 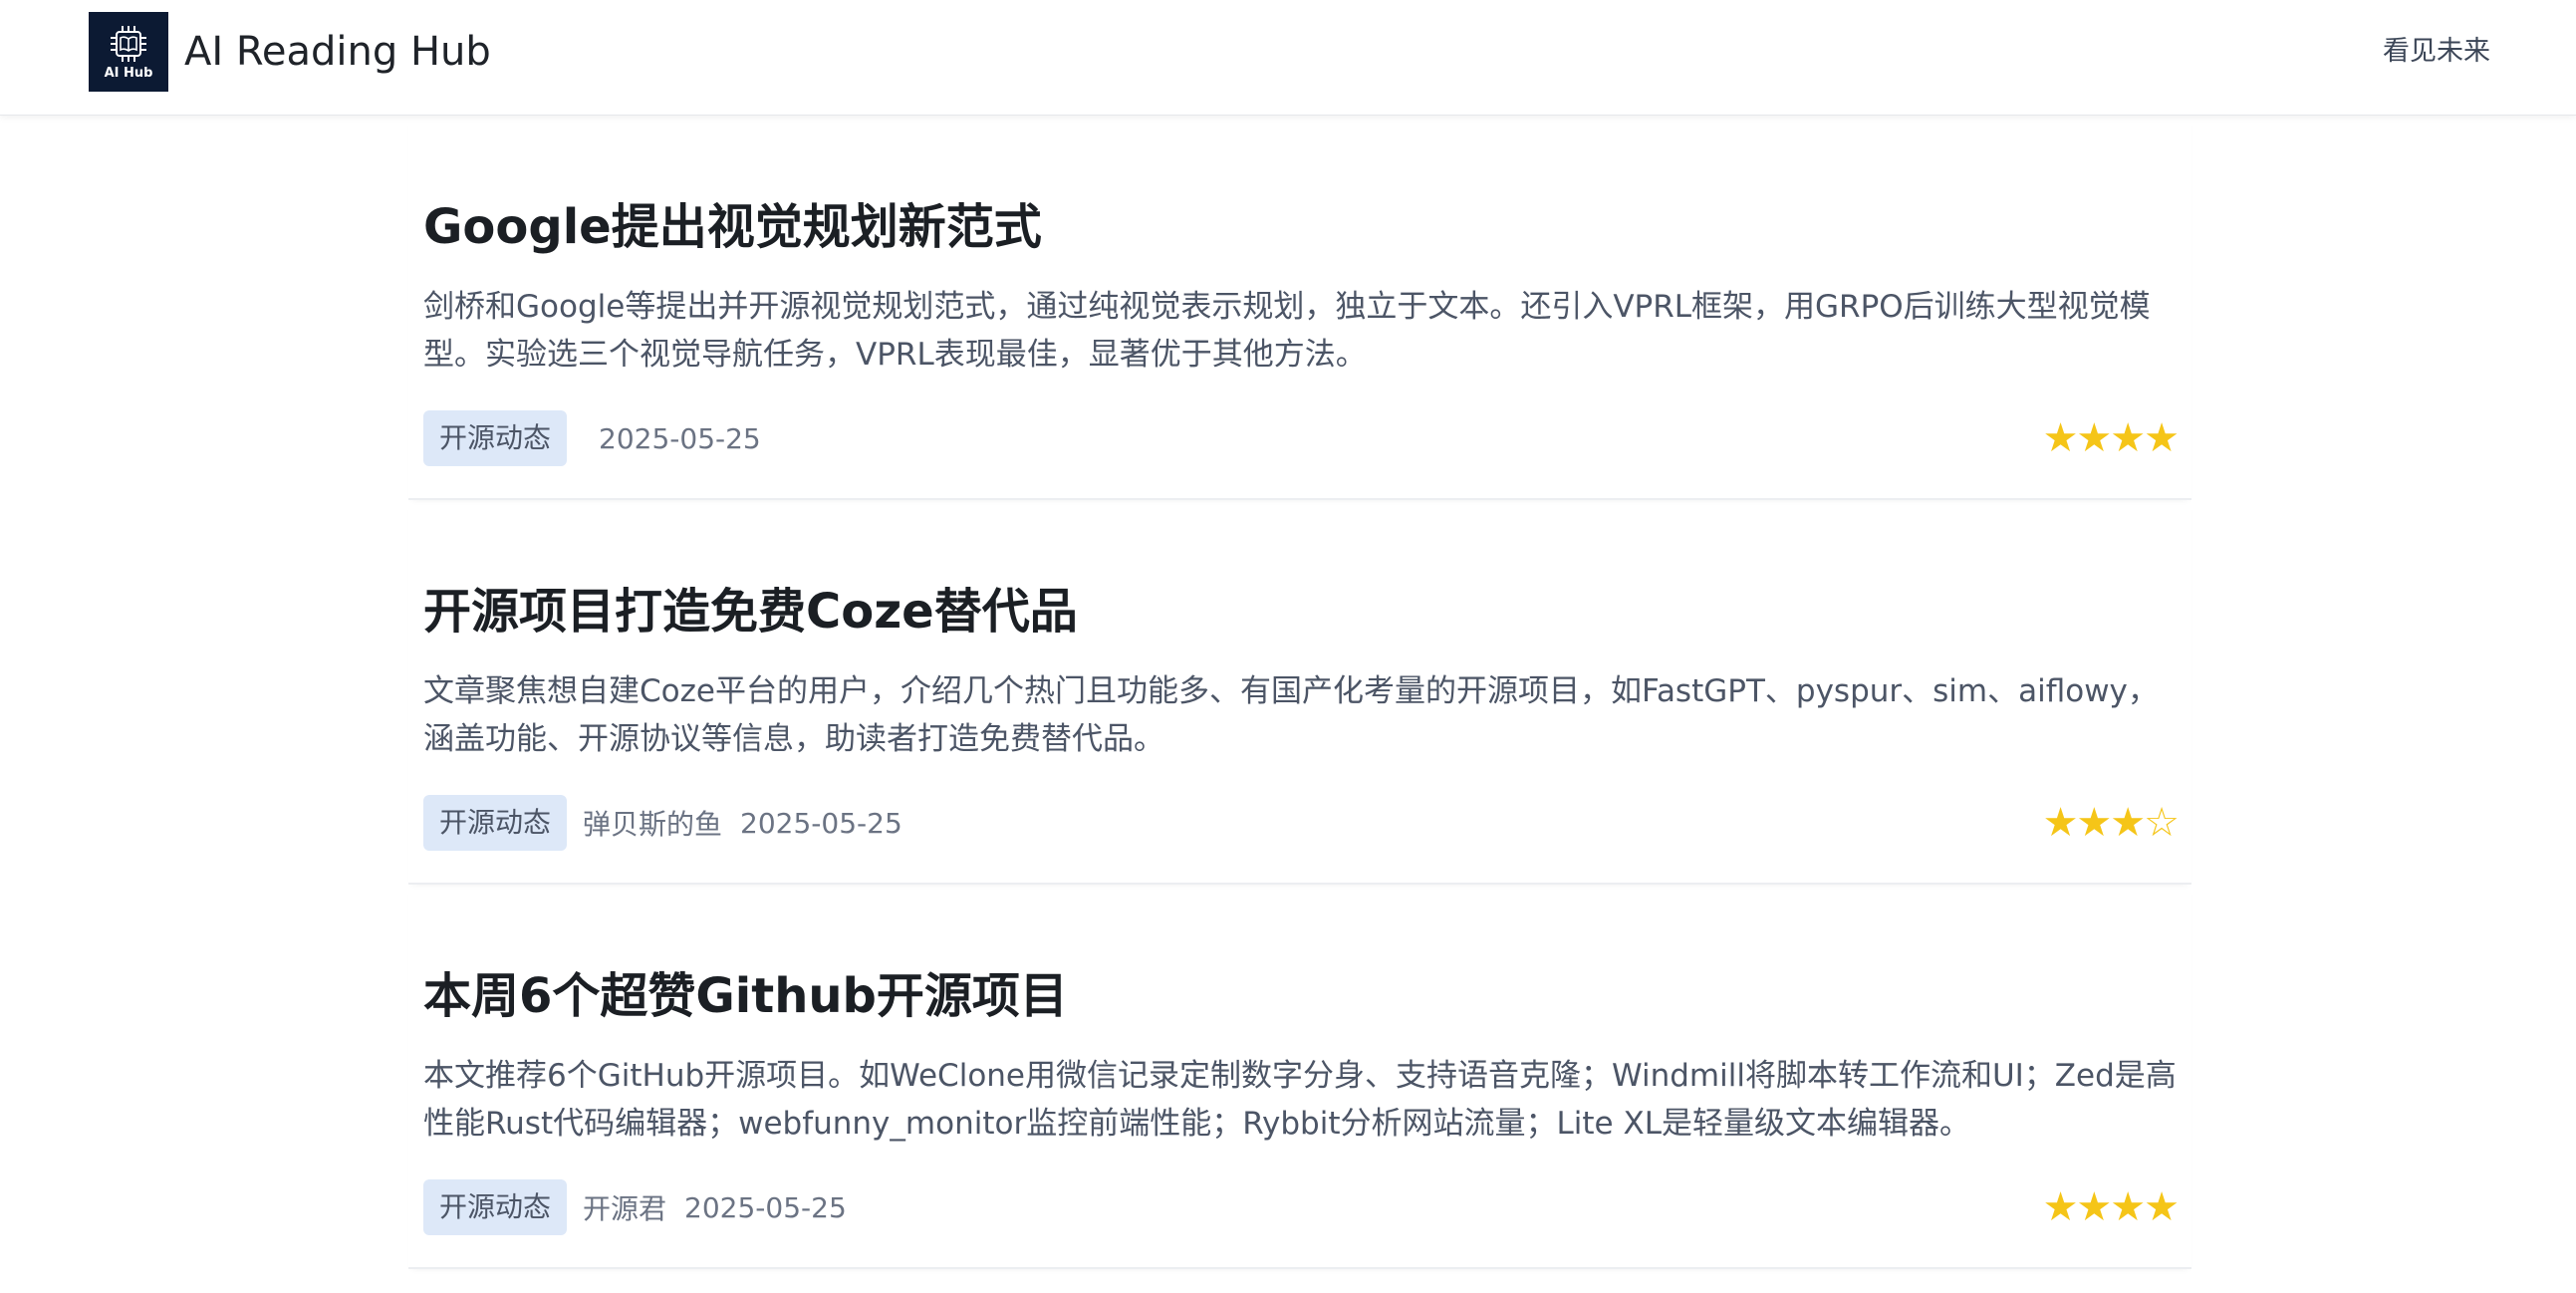 I want to click on article-meta: 开源动态 开源君 2025-05-25, so click(x=635, y=1207).